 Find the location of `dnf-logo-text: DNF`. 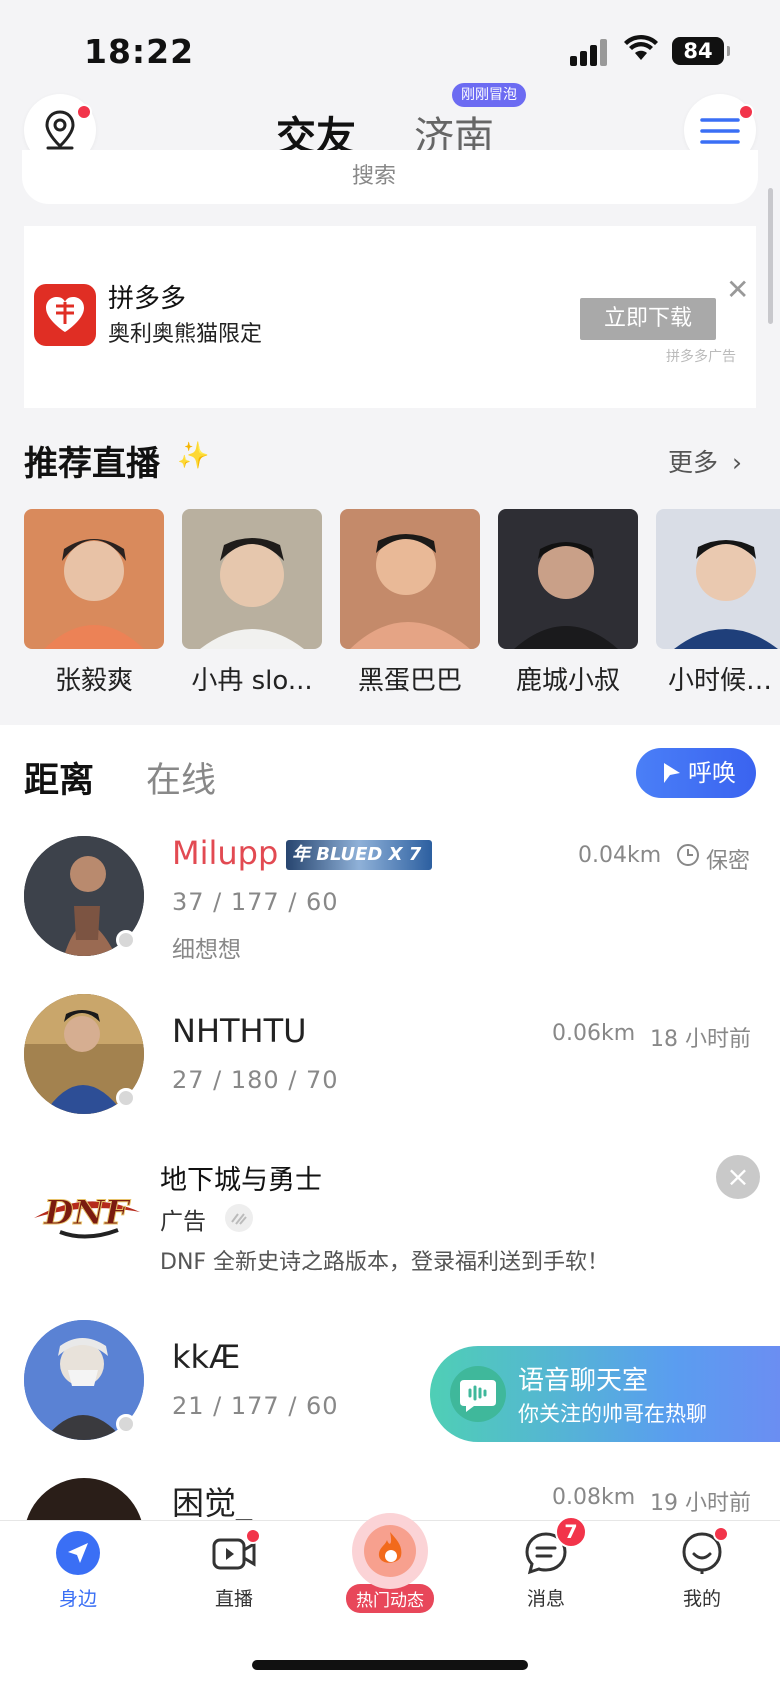

dnf-logo-text: DNF is located at coordinates (87, 1213).